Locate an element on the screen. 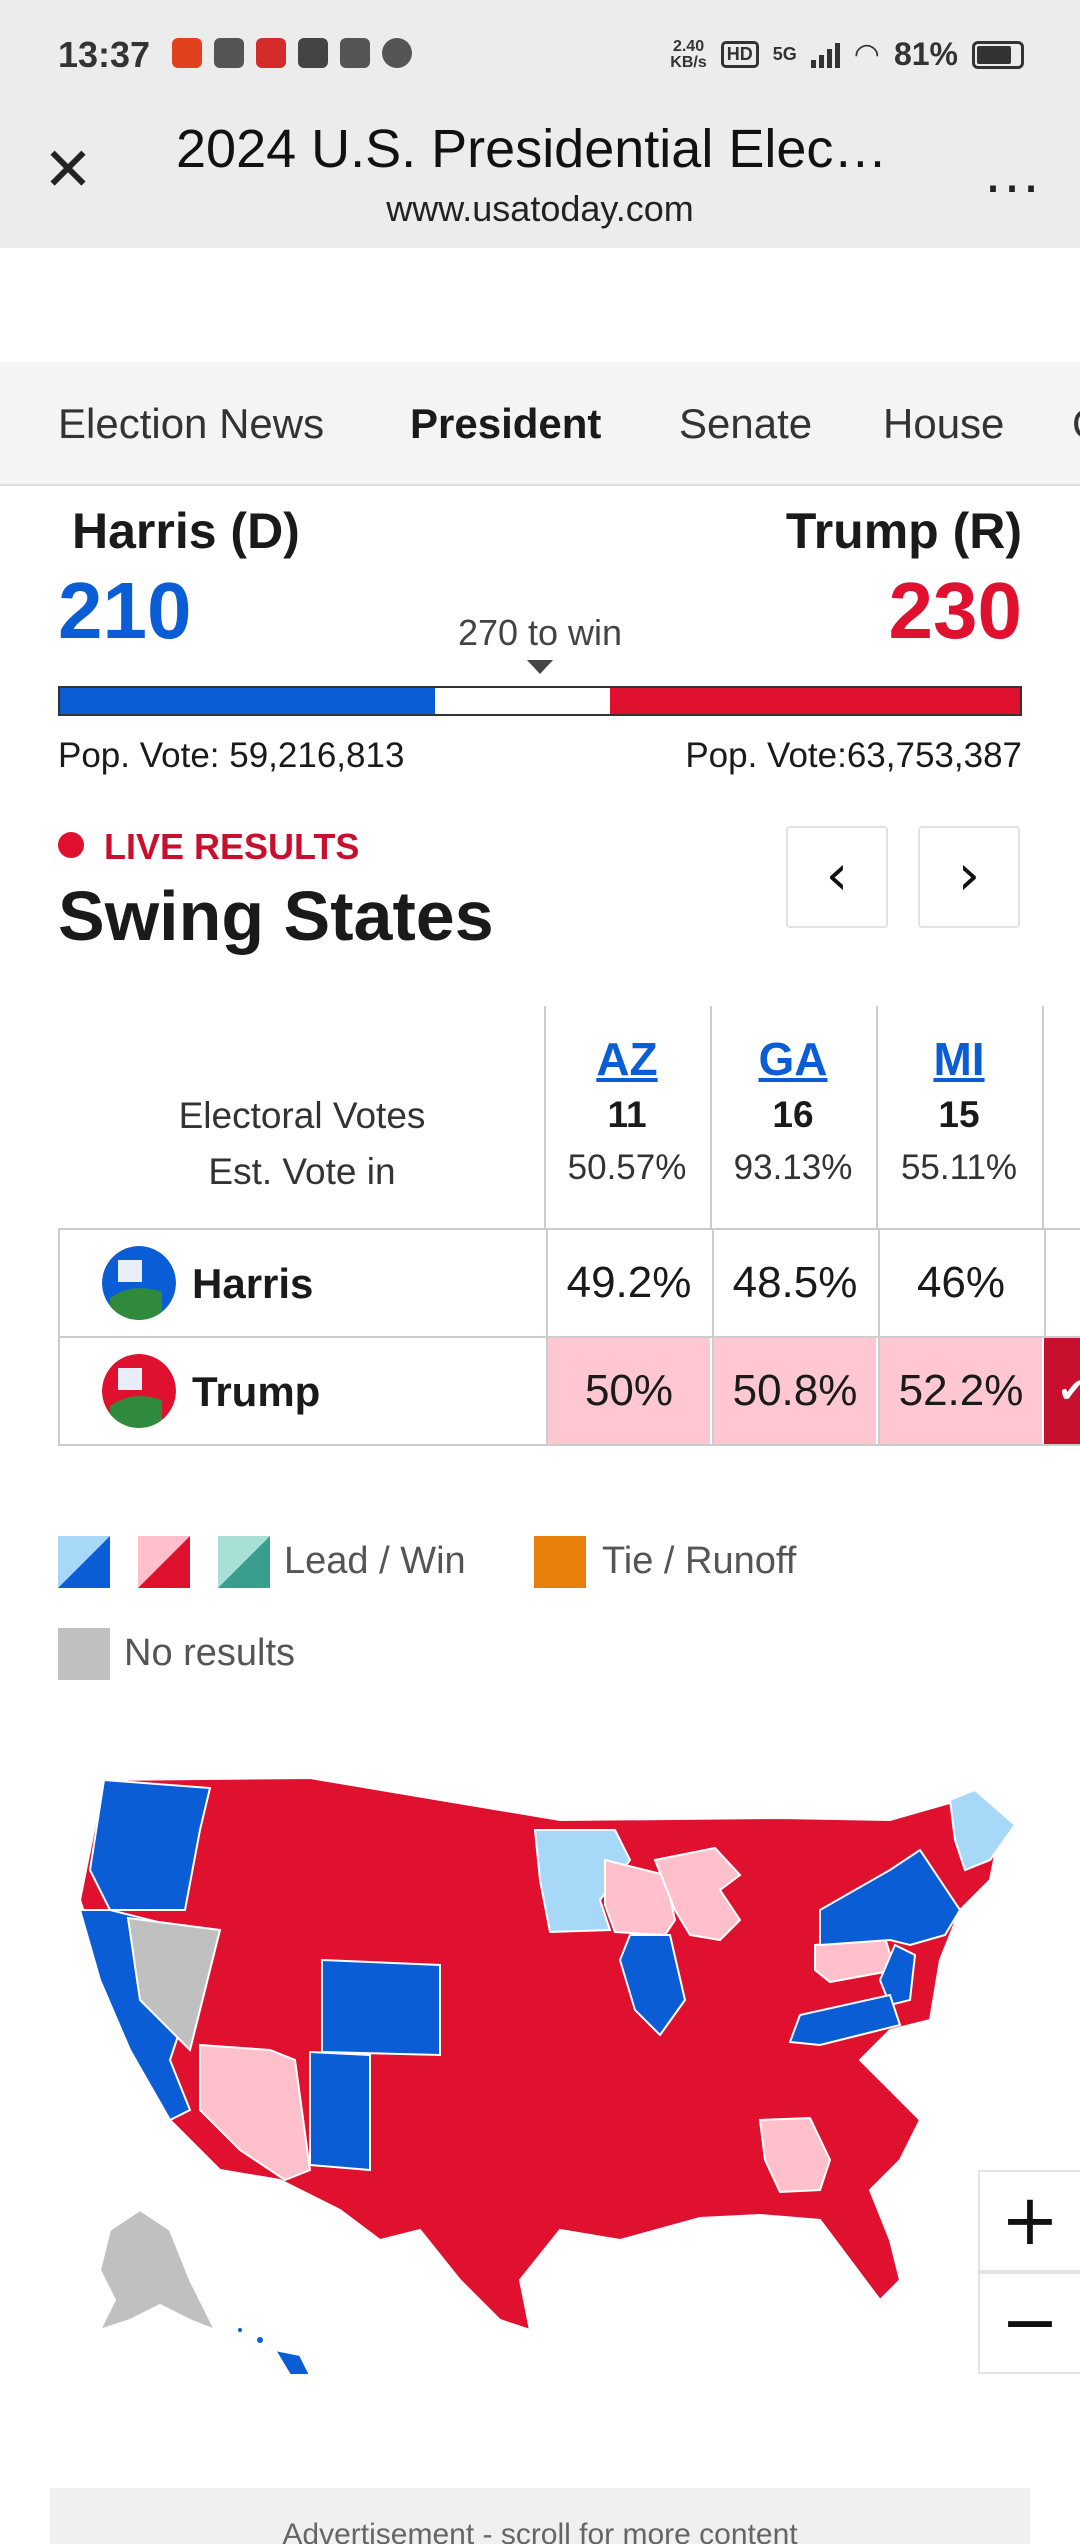  state-nm is located at coordinates (340, 2111).